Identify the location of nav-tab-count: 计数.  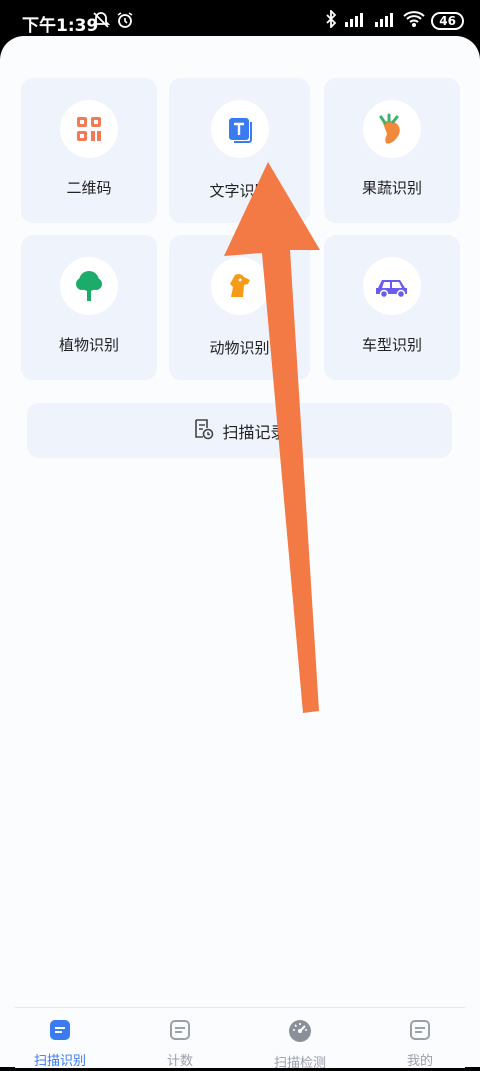
(180, 1043).